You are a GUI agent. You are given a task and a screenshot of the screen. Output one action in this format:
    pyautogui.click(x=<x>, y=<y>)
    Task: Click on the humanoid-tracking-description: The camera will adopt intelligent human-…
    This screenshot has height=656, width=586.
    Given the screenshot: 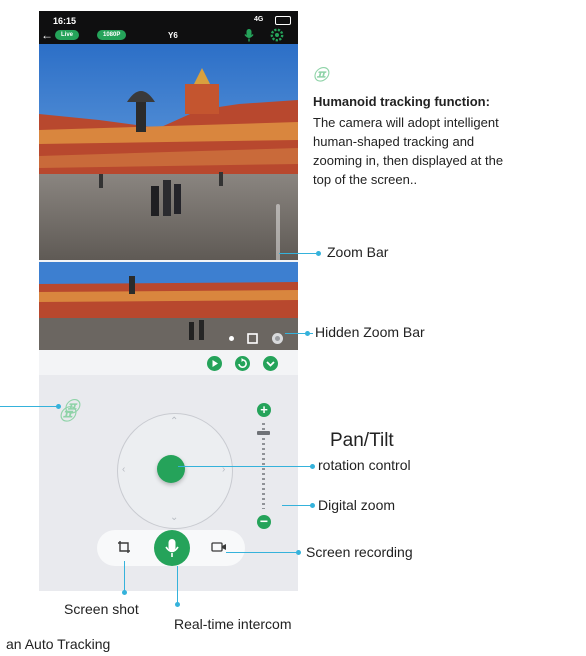 What is the action you would take?
    pyautogui.click(x=408, y=151)
    